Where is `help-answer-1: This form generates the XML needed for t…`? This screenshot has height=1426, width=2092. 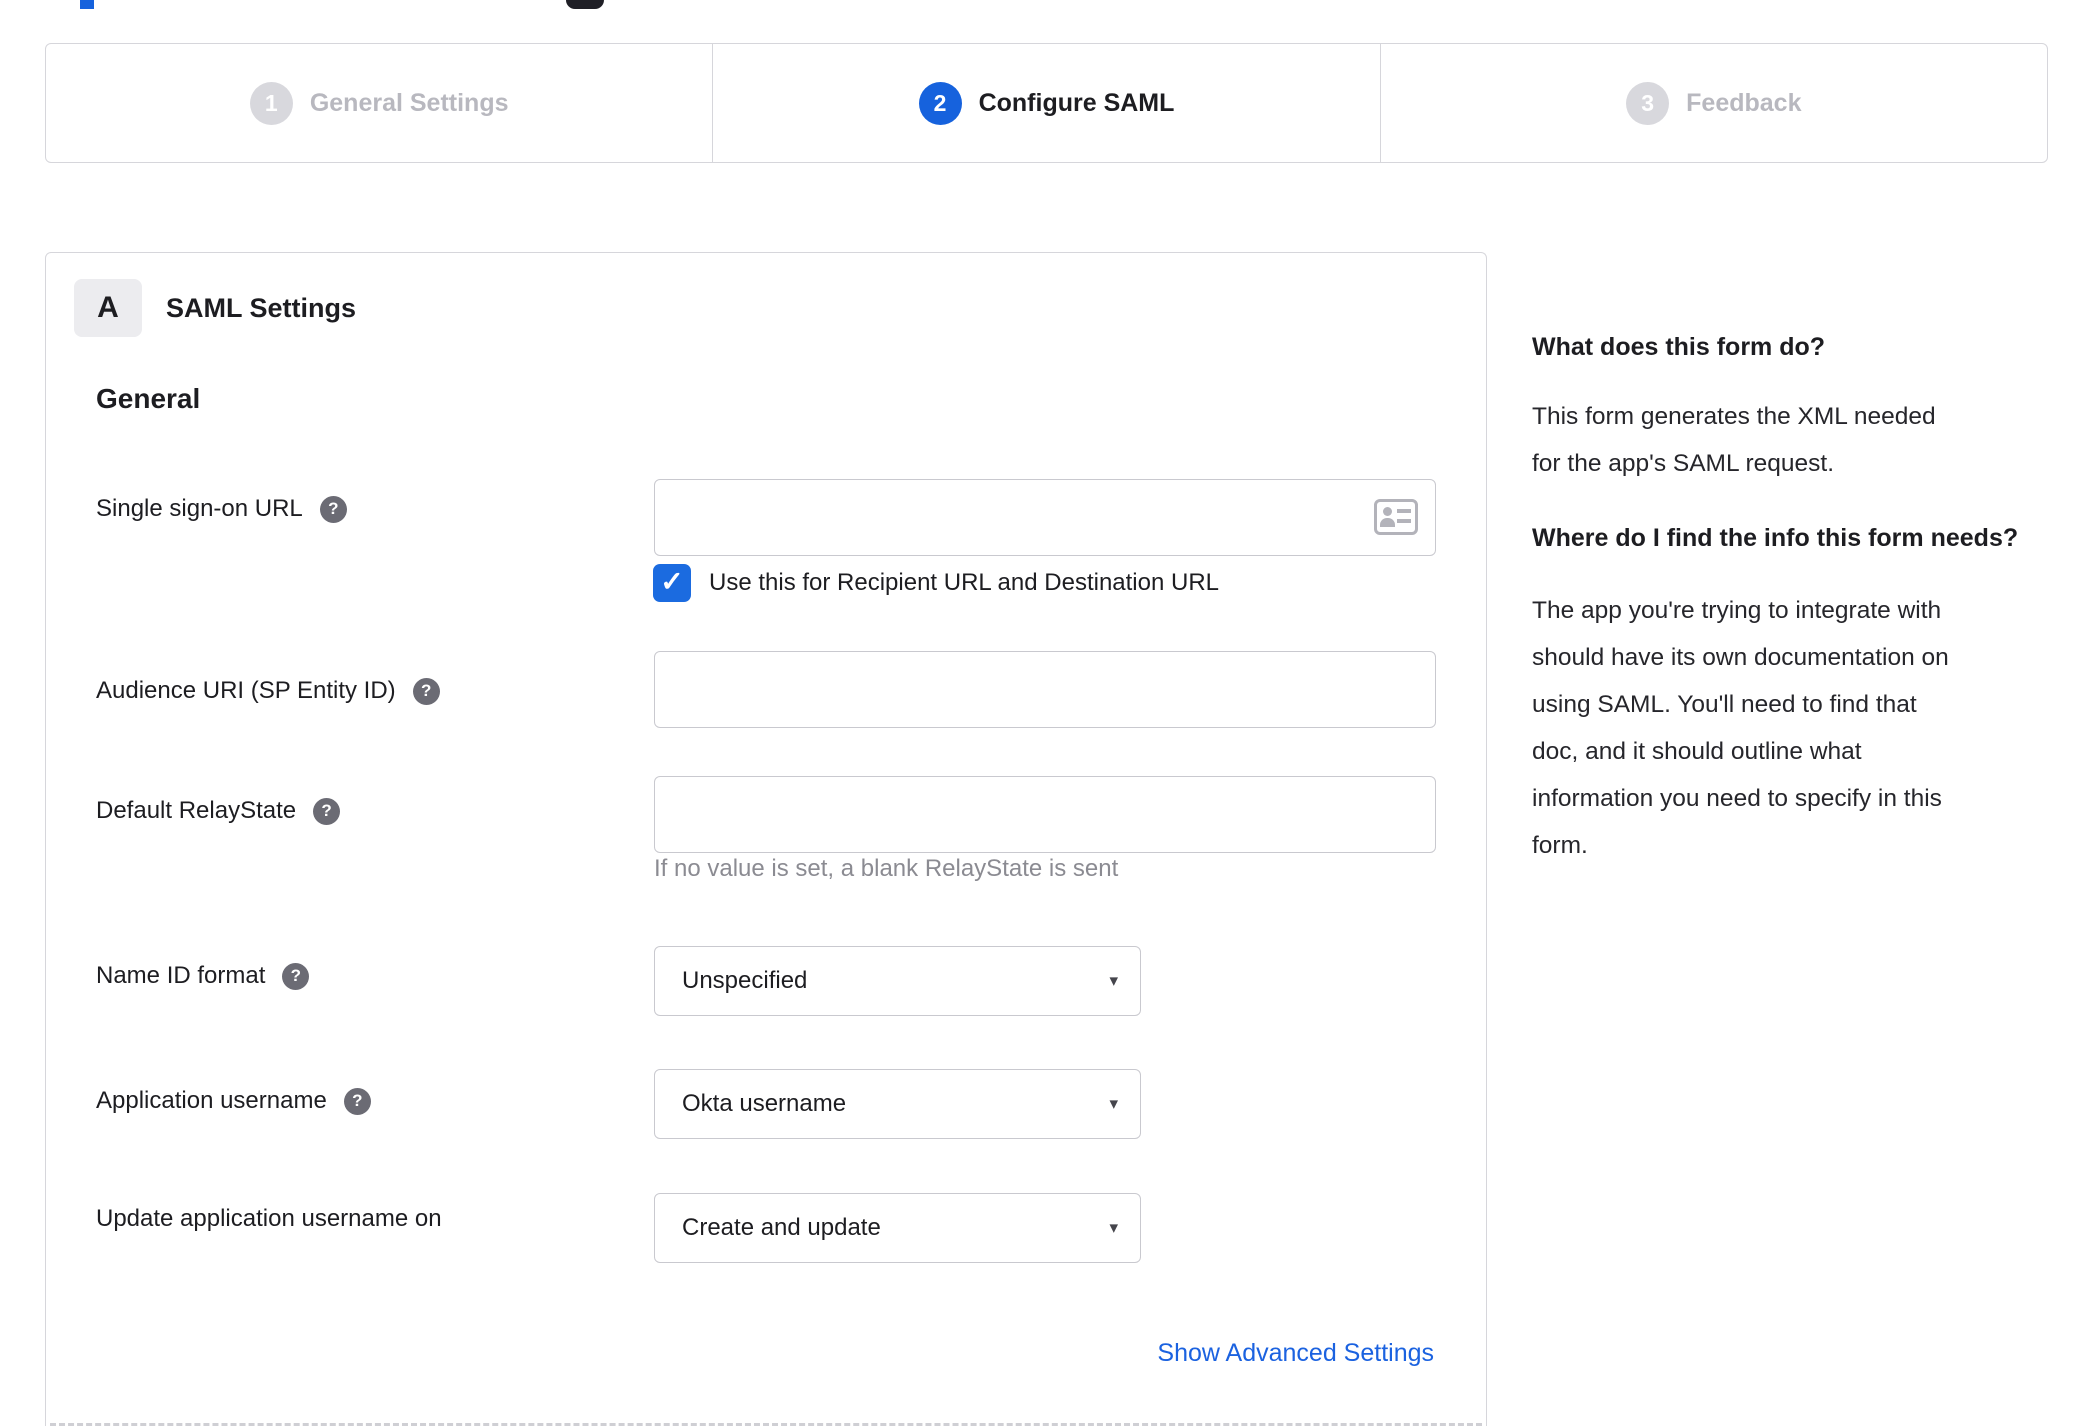
help-answer-1: This form generates the XML needed for t… is located at coordinates (1812, 440).